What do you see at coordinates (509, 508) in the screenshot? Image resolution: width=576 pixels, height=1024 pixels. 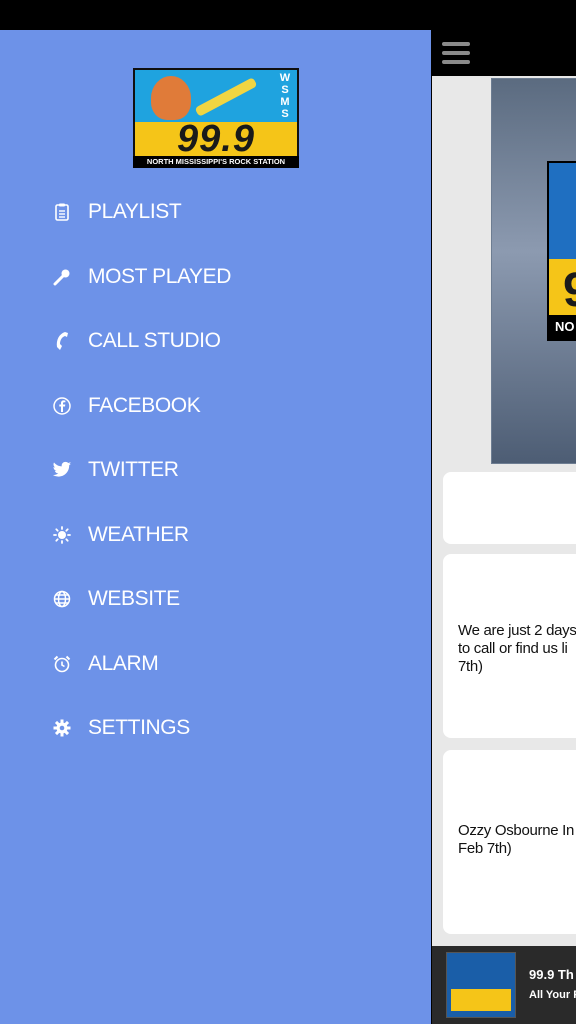 I see `news-card` at bounding box center [509, 508].